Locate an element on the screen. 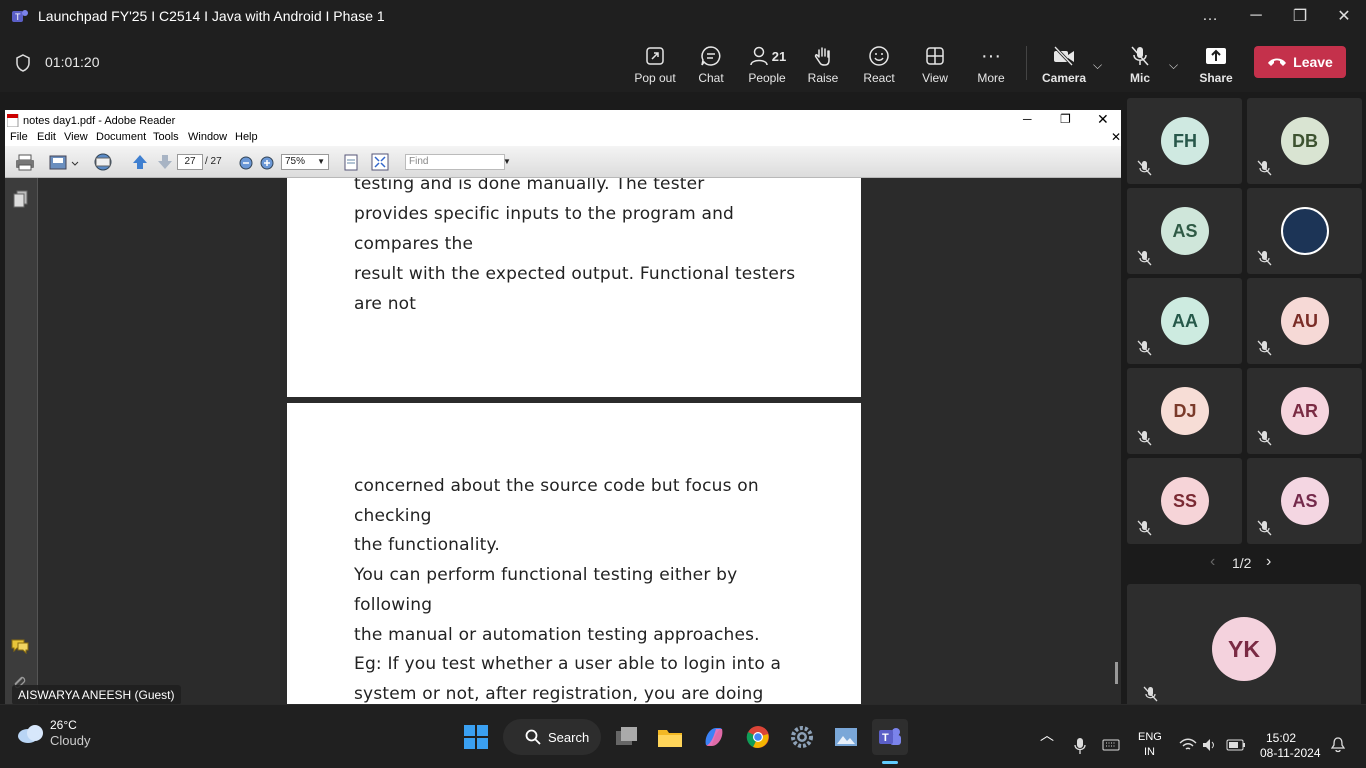 The image size is (1366, 768). participant-tile: AR is located at coordinates (1304, 411).